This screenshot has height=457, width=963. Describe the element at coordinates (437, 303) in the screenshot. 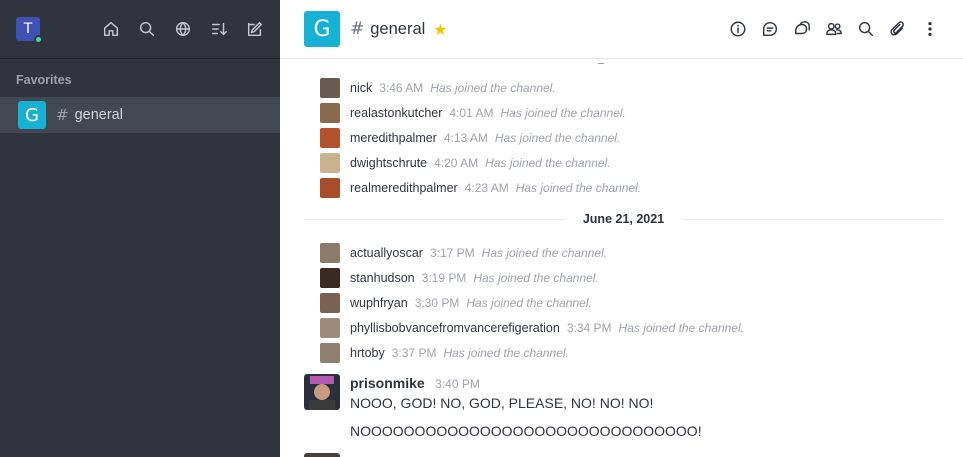

I see `message-time: 3:30 PM` at that location.